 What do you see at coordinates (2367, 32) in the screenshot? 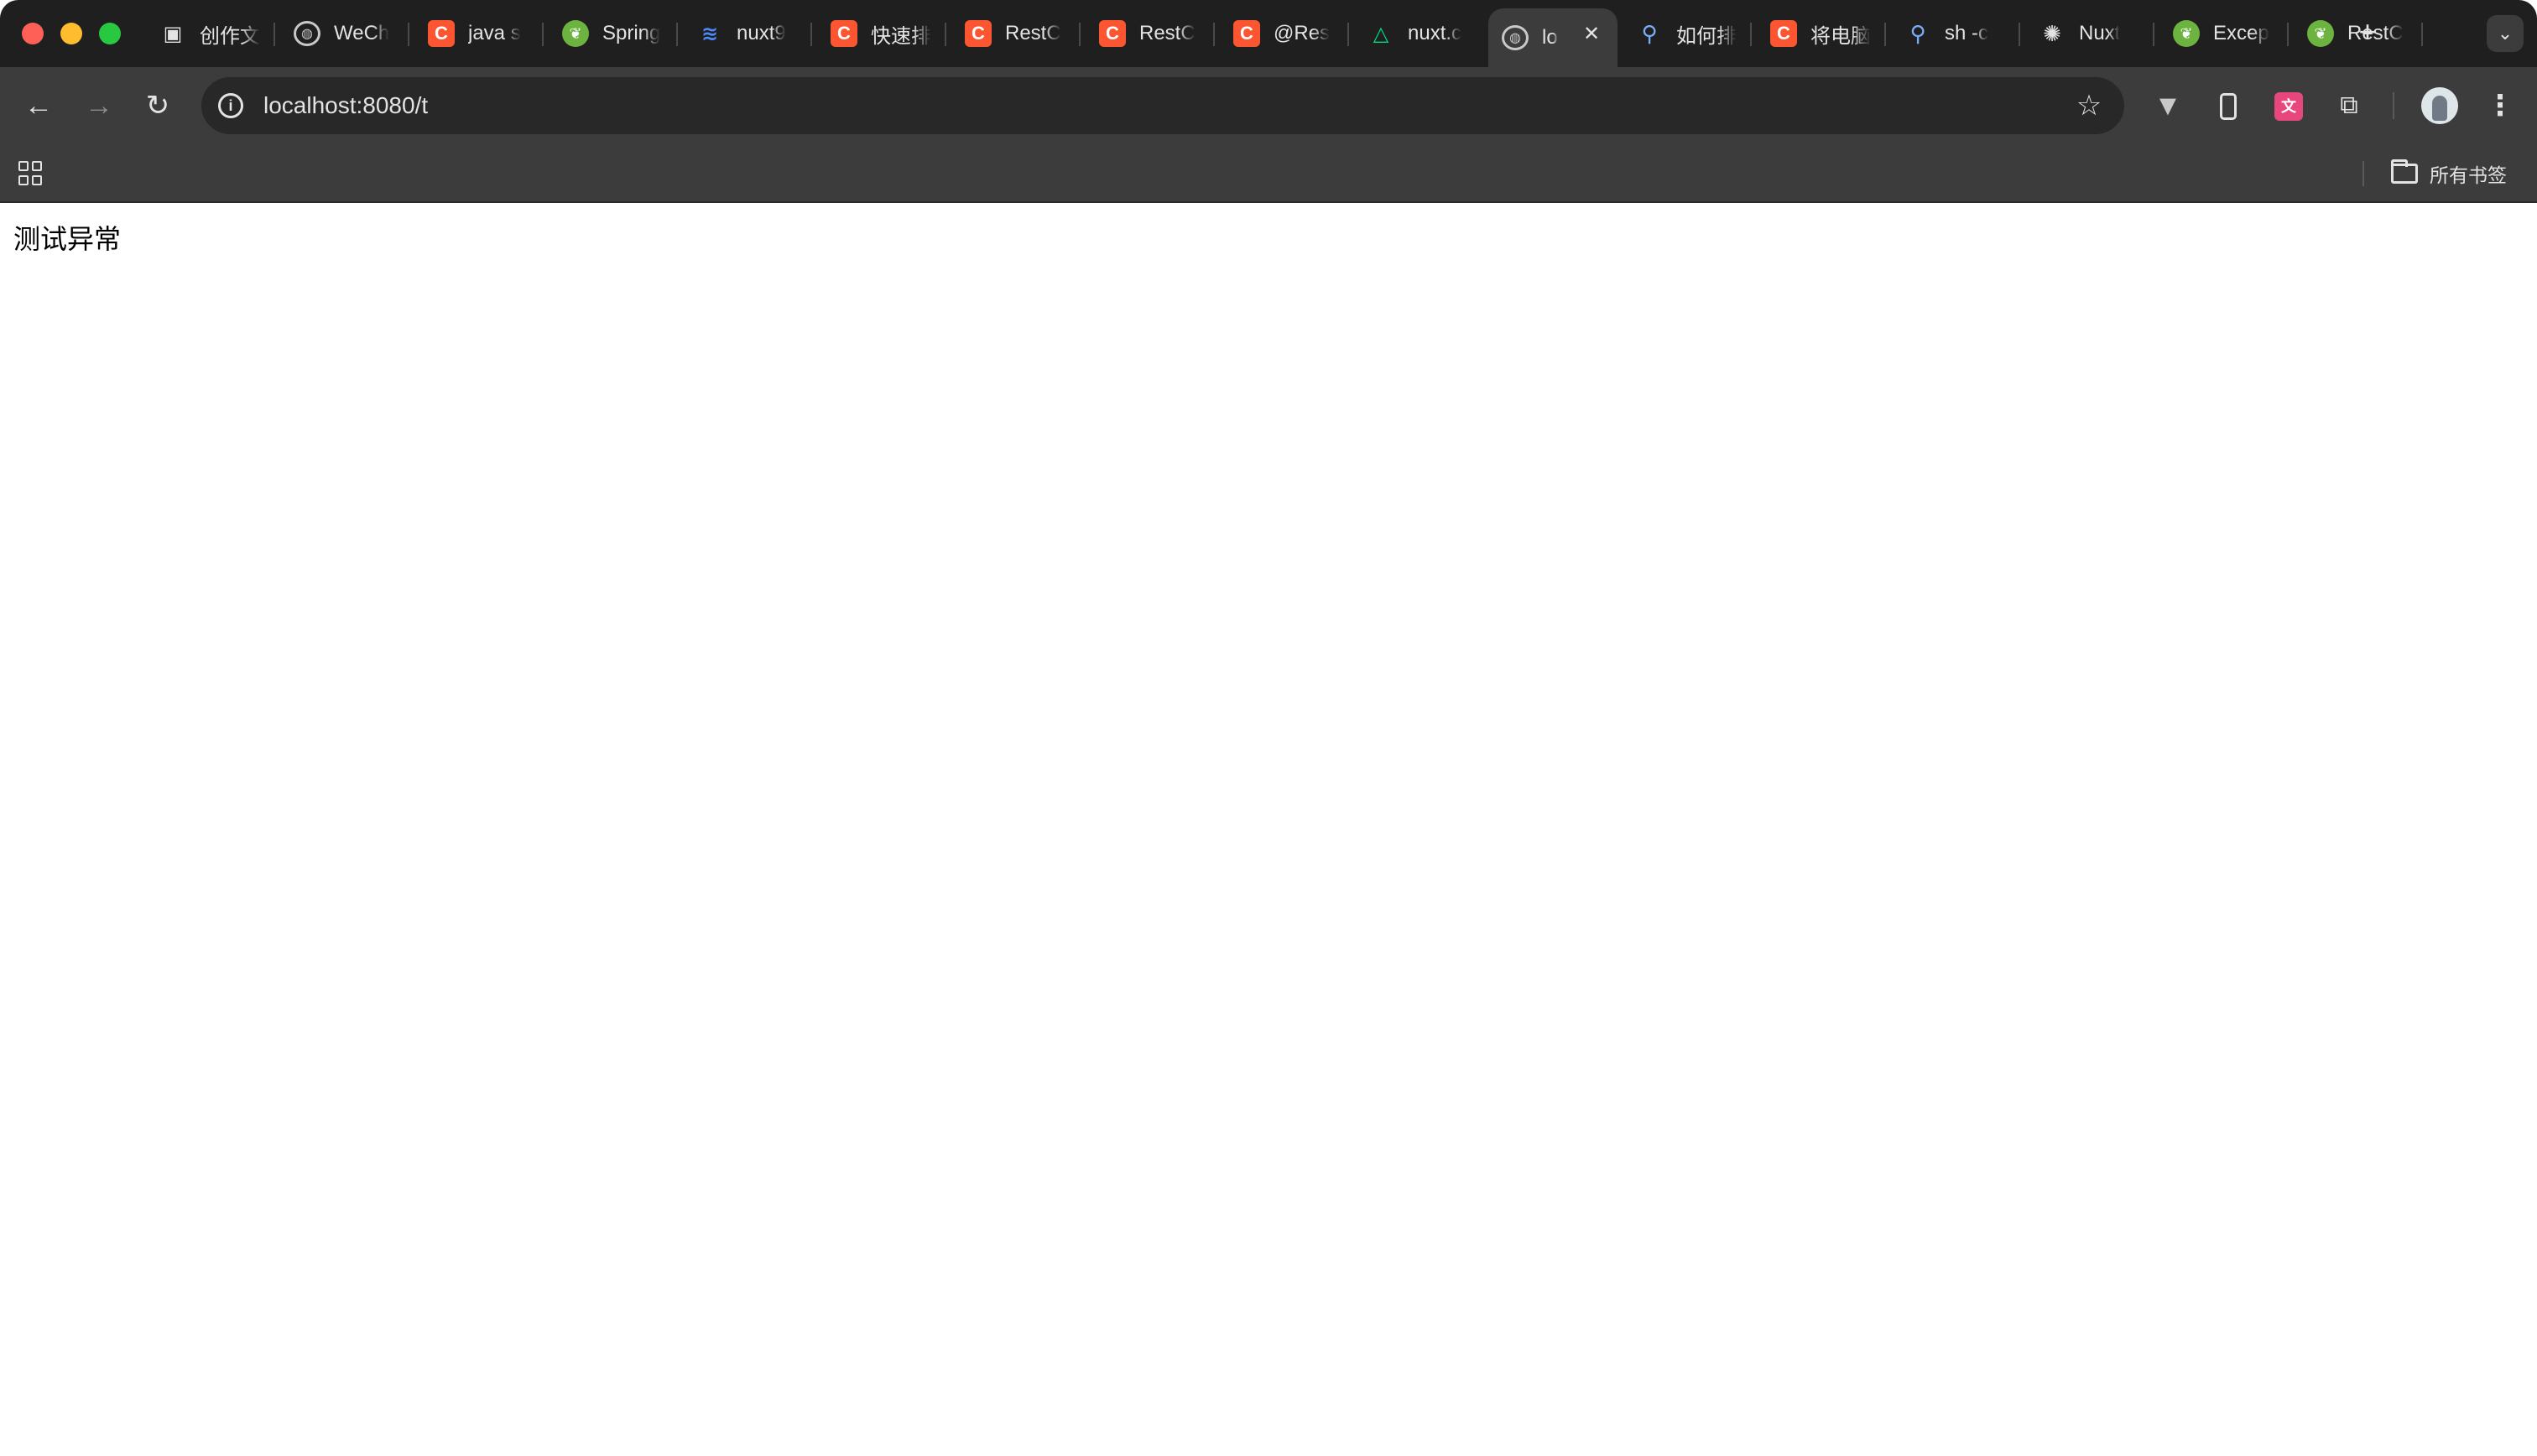
I see `new-tab-button: +` at bounding box center [2367, 32].